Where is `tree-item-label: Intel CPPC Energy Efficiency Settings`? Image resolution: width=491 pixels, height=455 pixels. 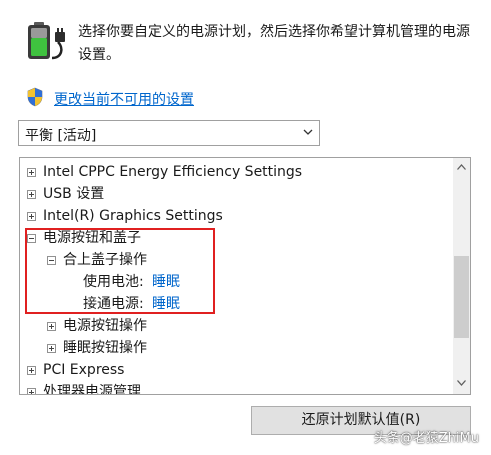 tree-item-label: Intel CPPC Energy Efficiency Settings is located at coordinates (173, 172).